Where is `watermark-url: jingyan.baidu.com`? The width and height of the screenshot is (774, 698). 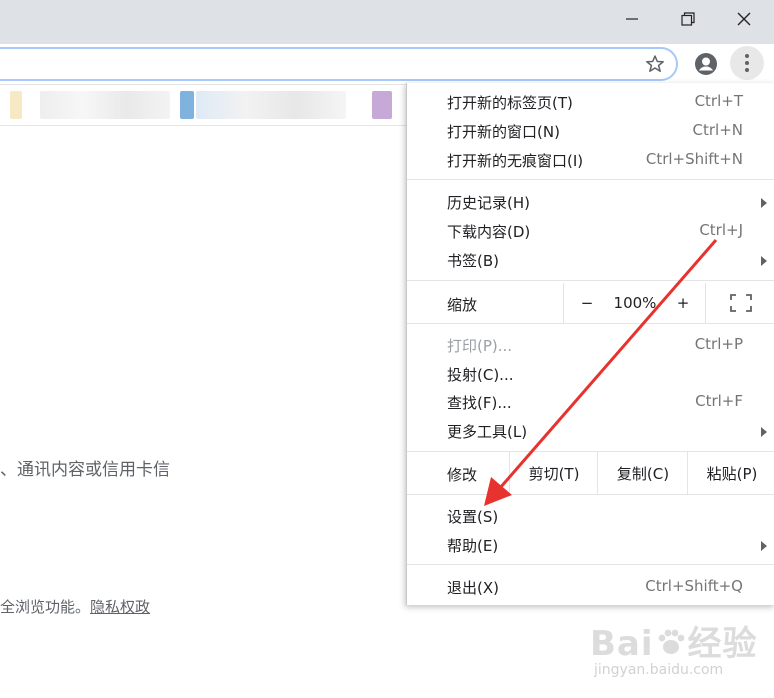 watermark-url: jingyan.baidu.com is located at coordinates (659, 670).